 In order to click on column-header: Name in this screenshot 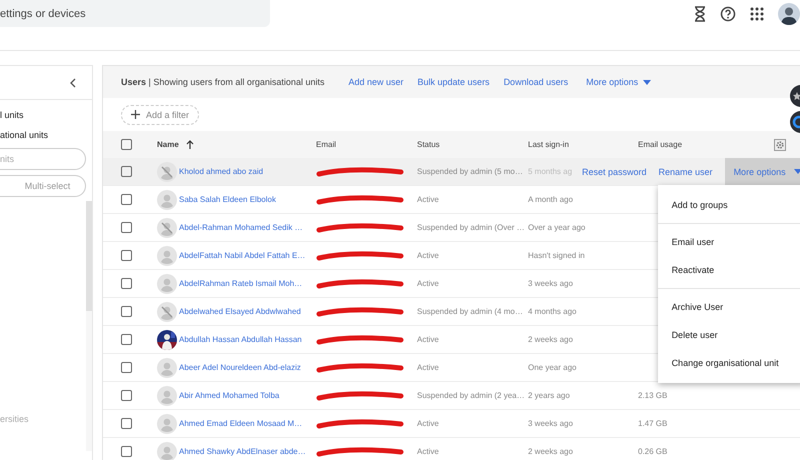, I will do `click(168, 144)`.